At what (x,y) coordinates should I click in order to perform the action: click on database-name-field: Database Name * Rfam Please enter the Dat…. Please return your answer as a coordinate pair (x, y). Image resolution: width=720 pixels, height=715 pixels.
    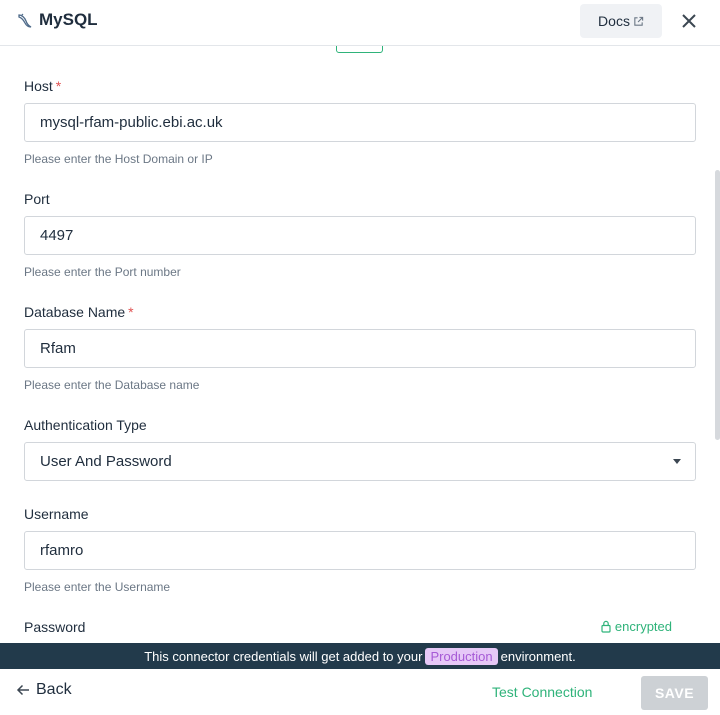
    Looking at the image, I should click on (360, 348).